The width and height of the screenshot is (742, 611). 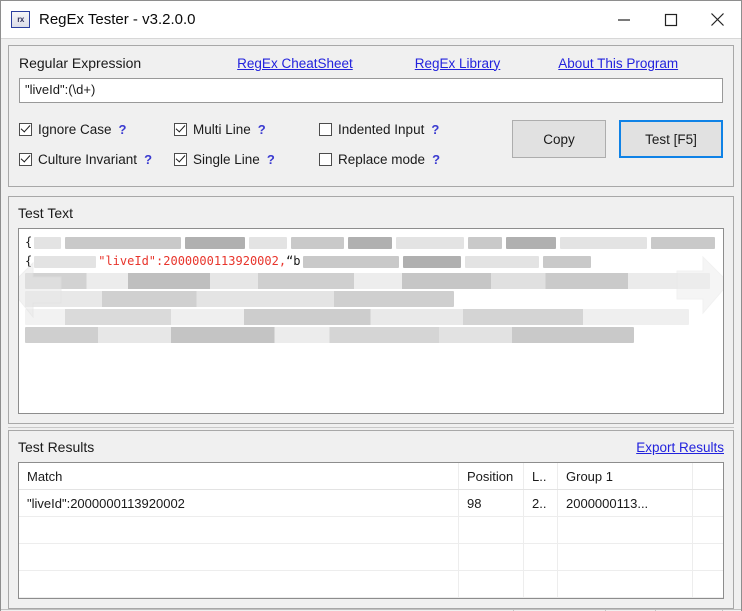 I want to click on window-controls, so click(x=670, y=19).